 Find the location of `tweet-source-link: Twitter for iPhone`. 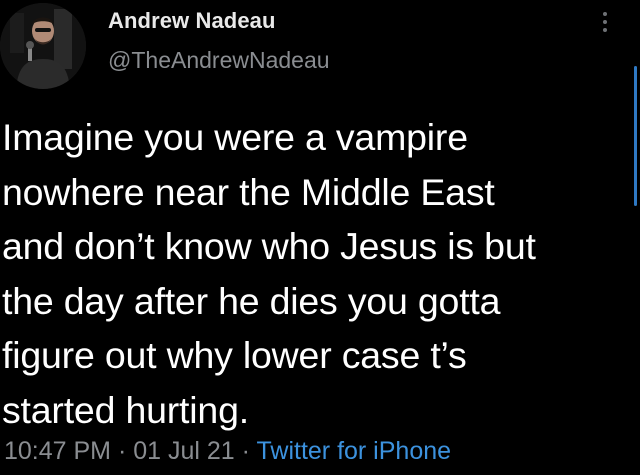

tweet-source-link: Twitter for iPhone is located at coordinates (354, 451).